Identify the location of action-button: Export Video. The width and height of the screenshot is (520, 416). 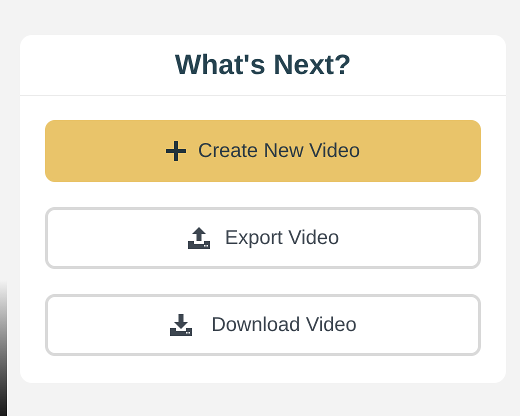
(263, 238).